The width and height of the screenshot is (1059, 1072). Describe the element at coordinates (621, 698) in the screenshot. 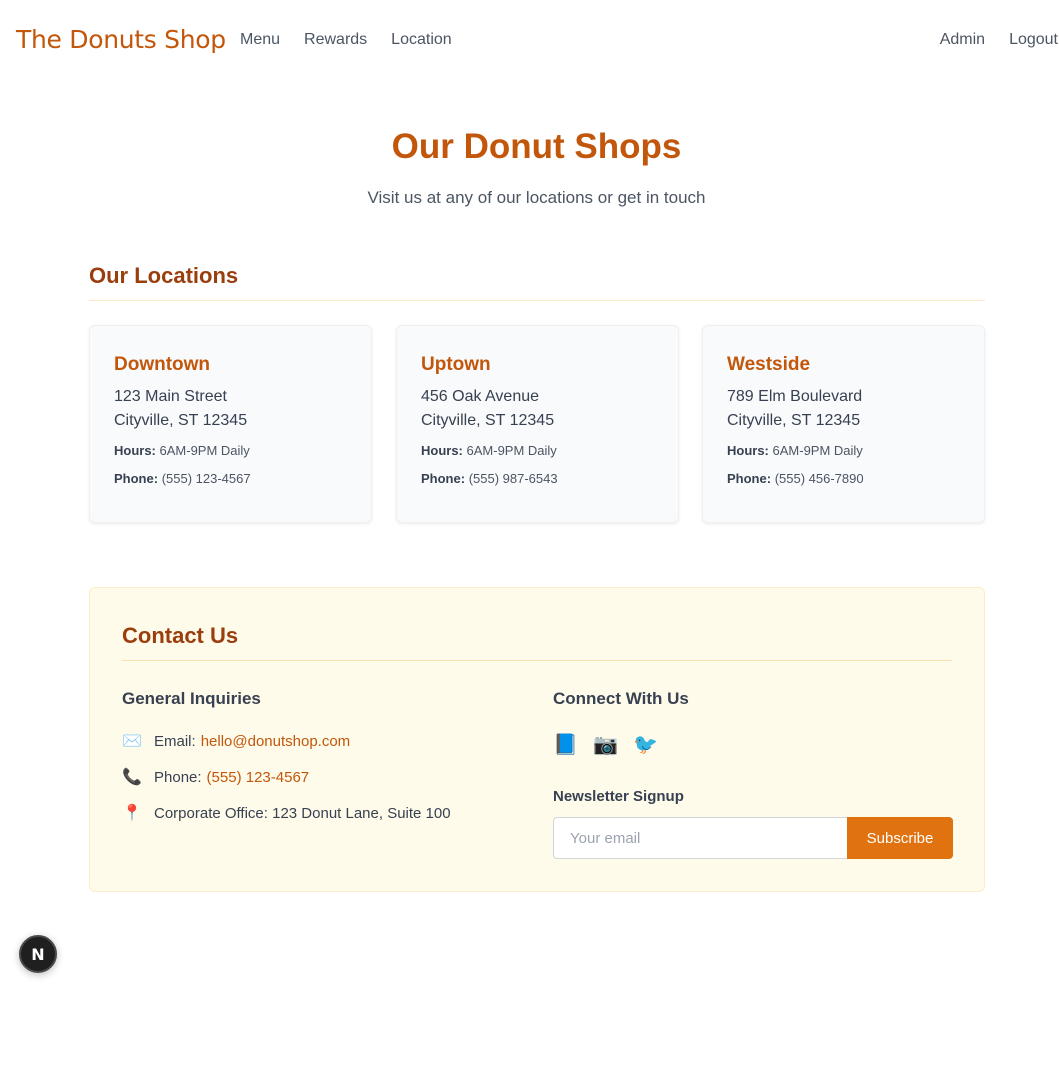

I see `connect-title: Connect With Us` at that location.